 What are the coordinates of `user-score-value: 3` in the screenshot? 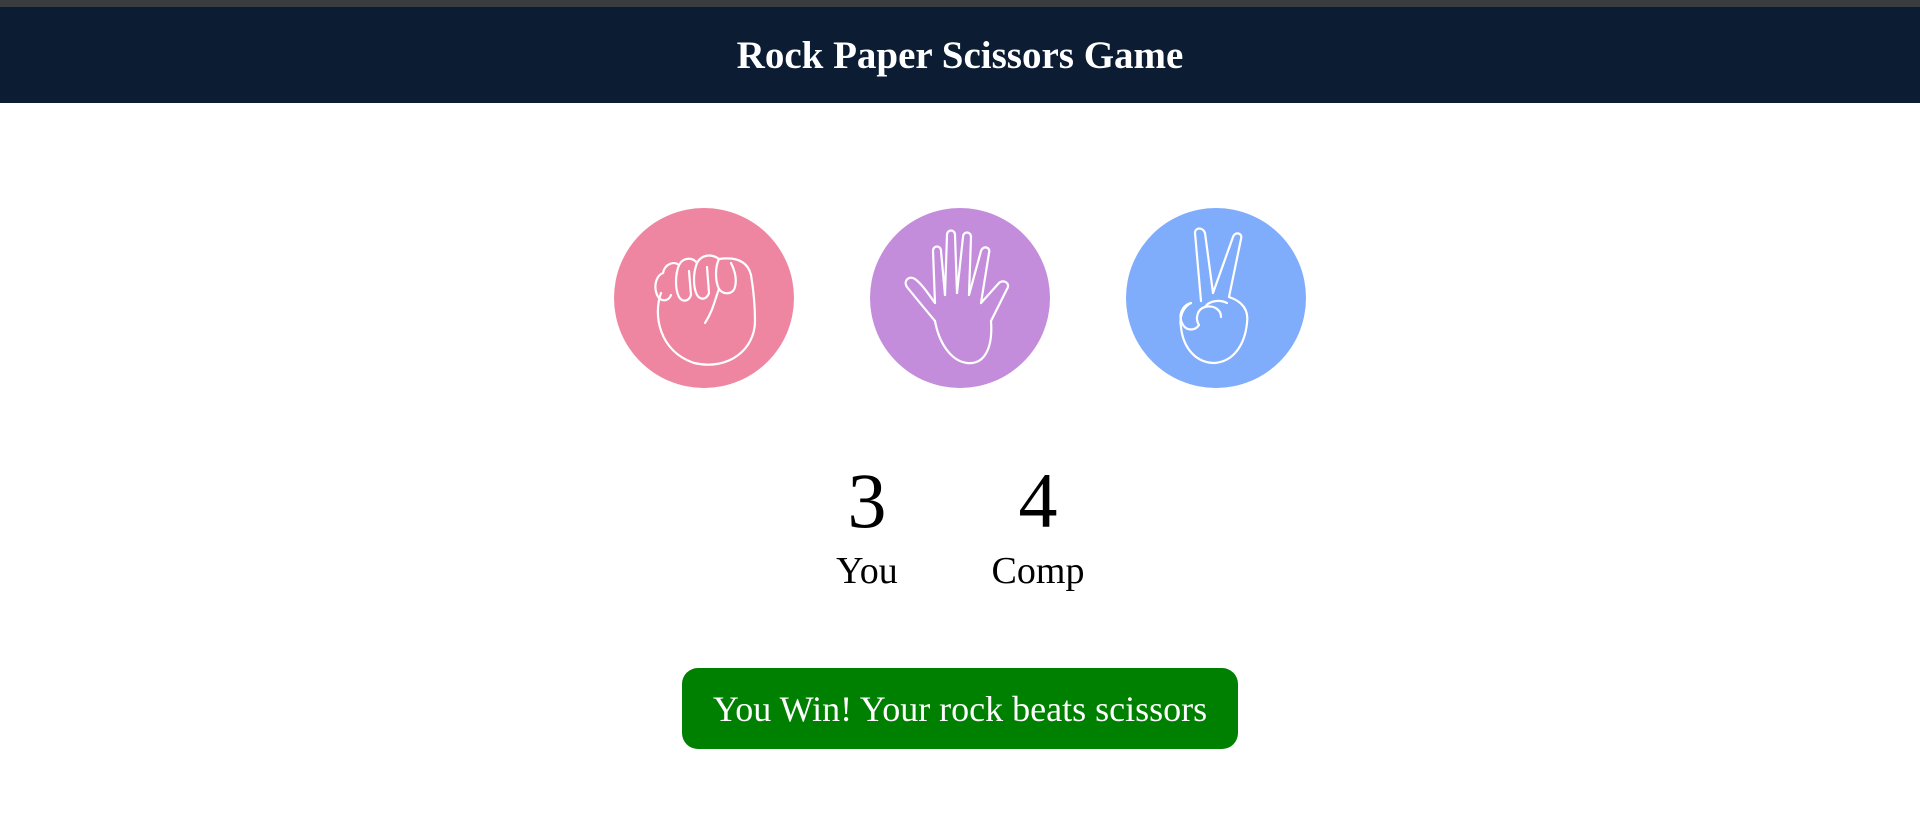 It's located at (867, 500).